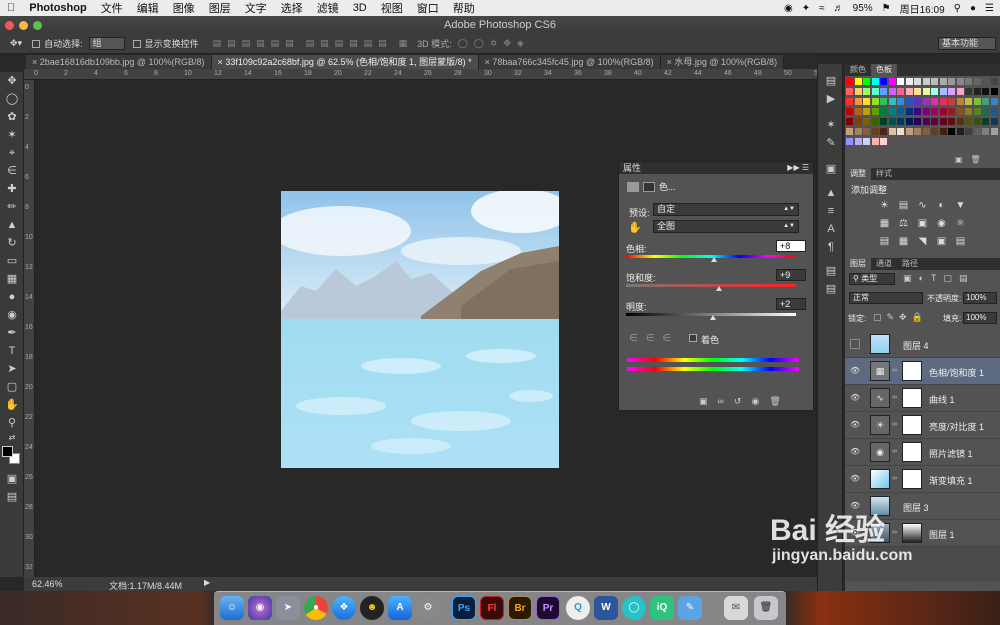  I want to click on preset-dropdown: 自定 ▲▼, so click(726, 209).